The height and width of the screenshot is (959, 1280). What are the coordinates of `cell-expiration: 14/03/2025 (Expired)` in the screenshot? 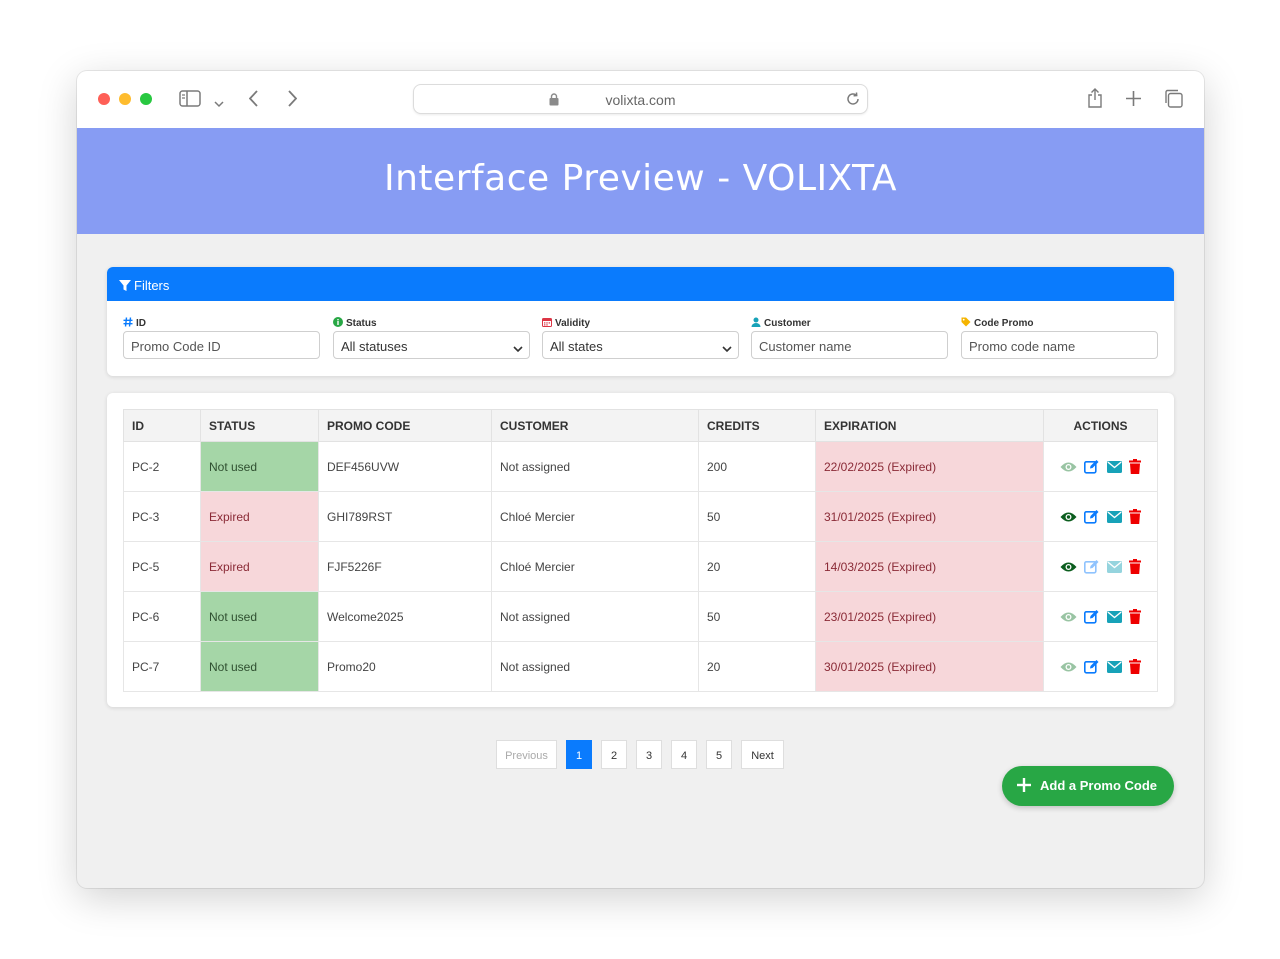 It's located at (929, 566).